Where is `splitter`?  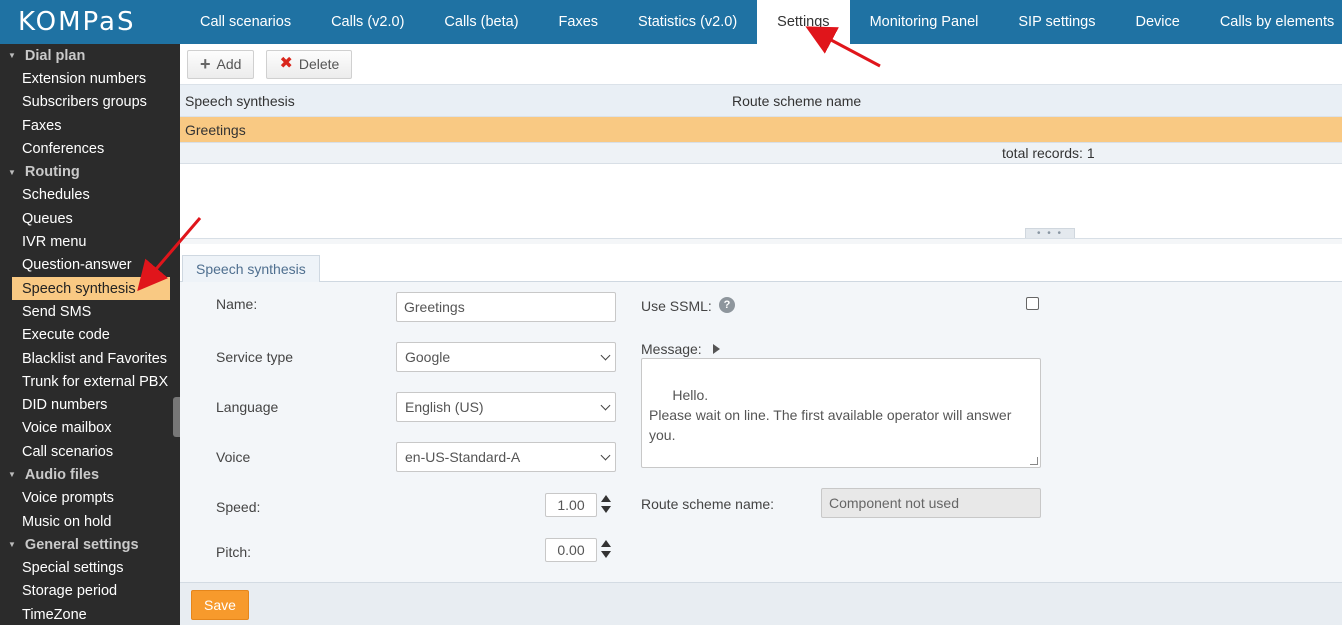 splitter is located at coordinates (761, 241).